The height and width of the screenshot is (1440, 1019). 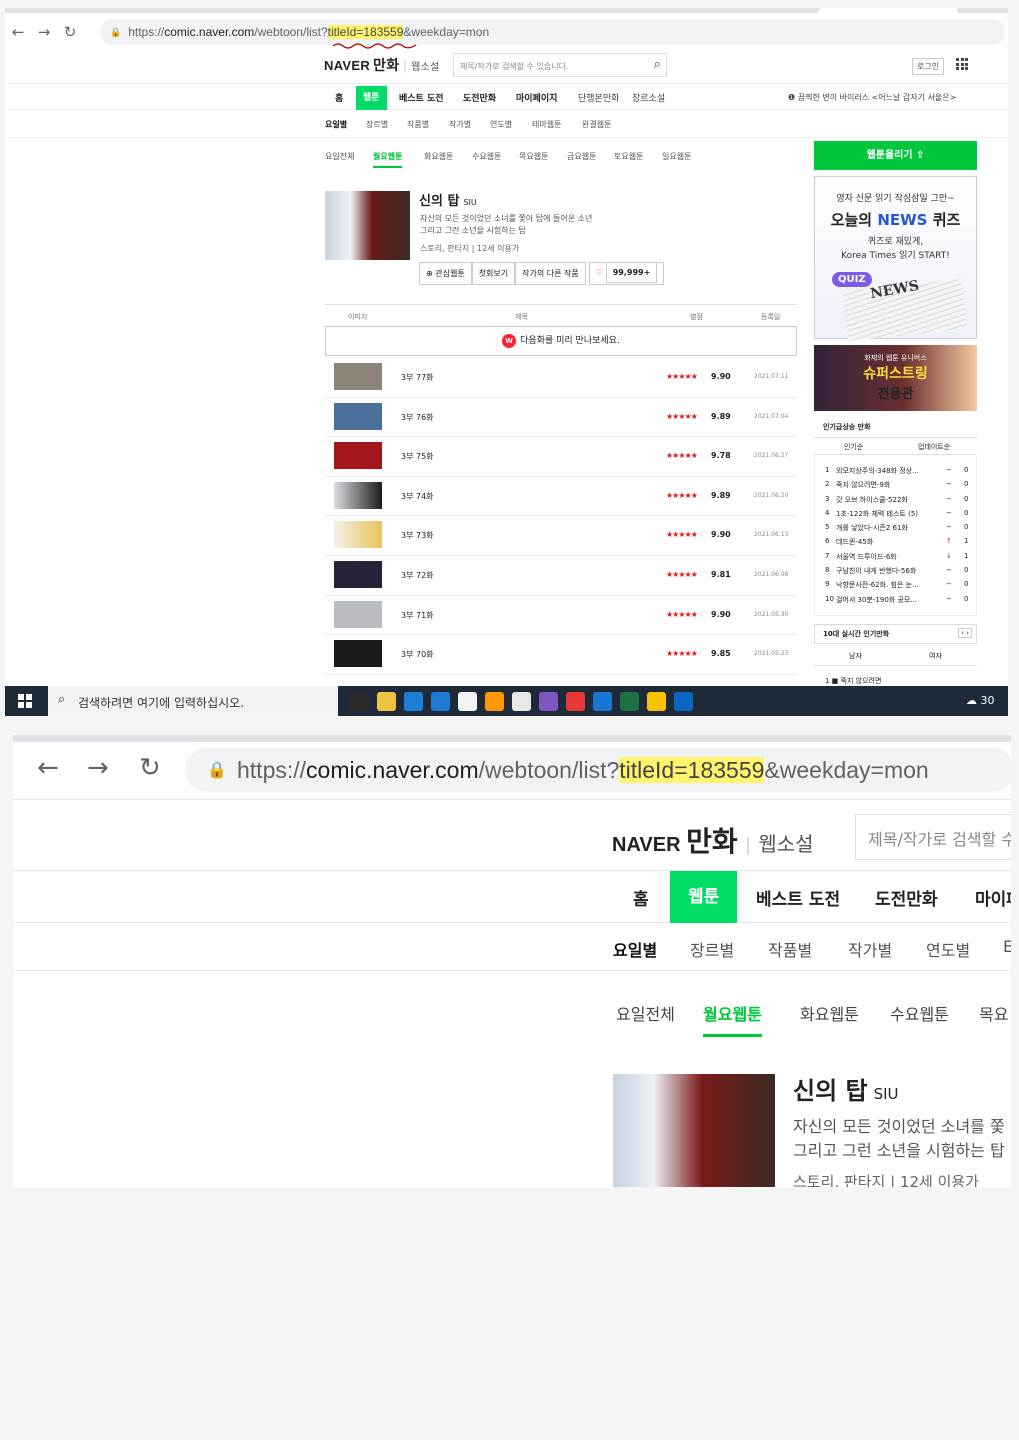 I want to click on tab-thu: 목요웹툰, so click(x=533, y=156).